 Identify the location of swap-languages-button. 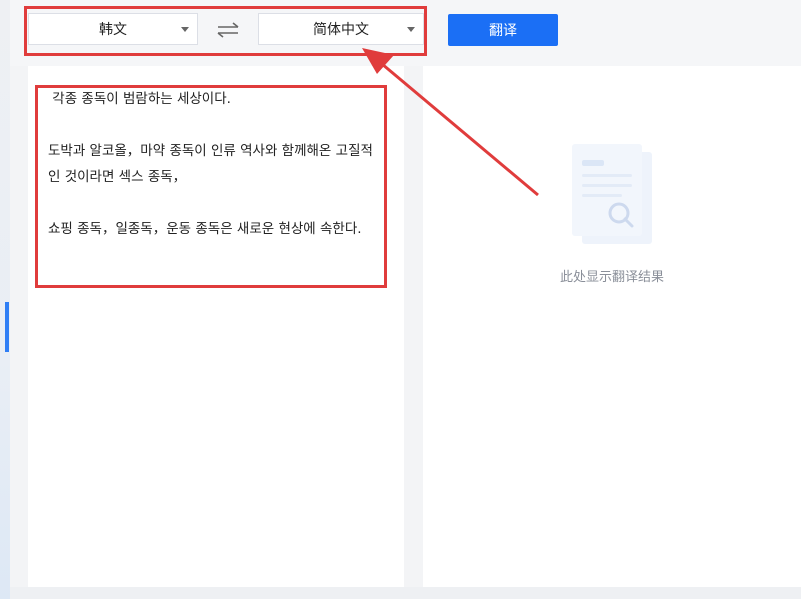
(228, 30).